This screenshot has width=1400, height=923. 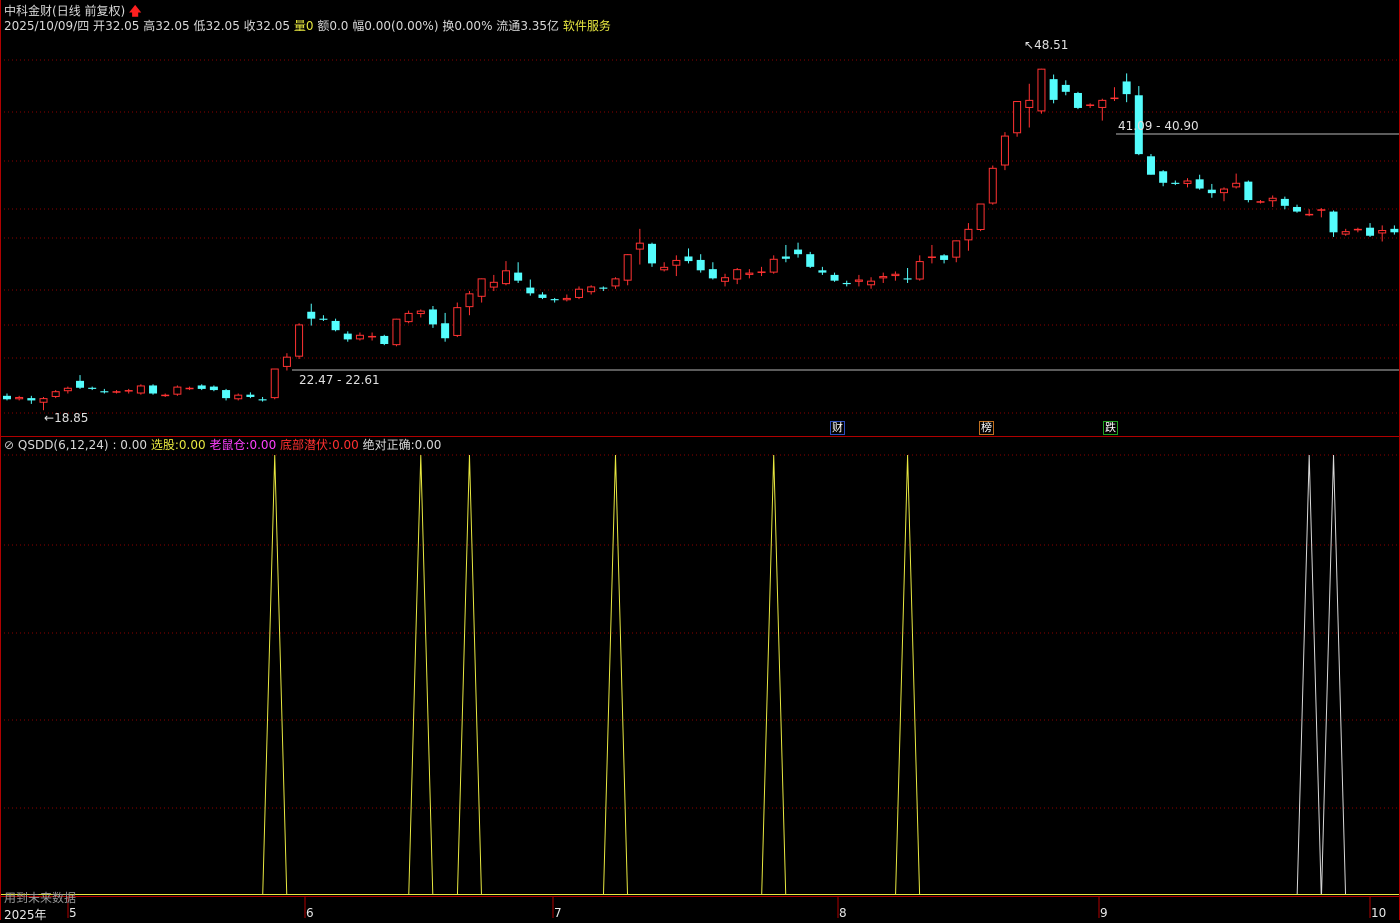 I want to click on high-mark-annotation: ↖48.51, so click(x=1046, y=45).